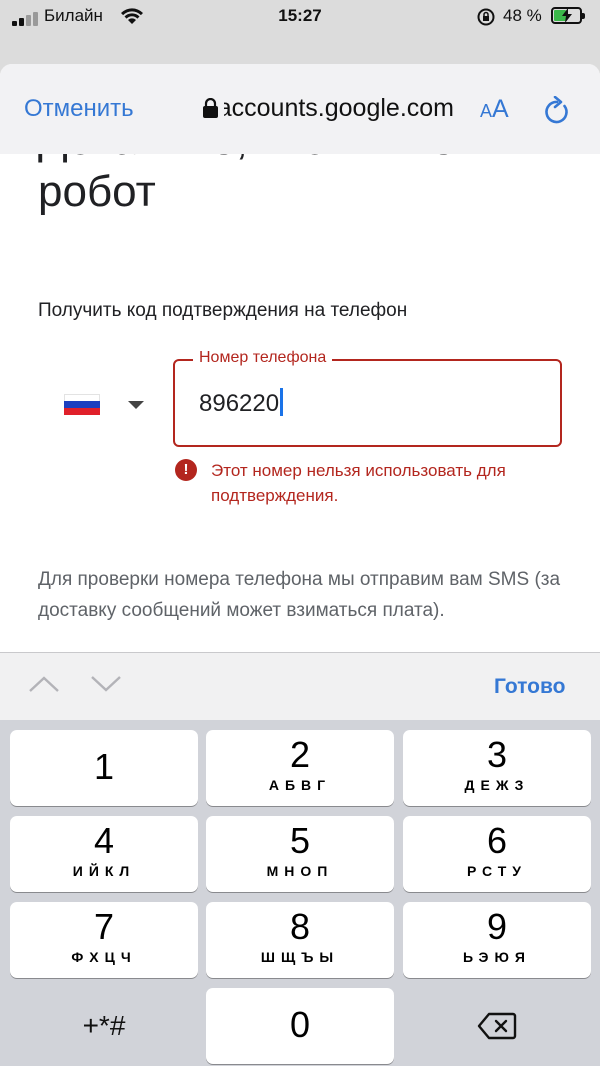  Describe the element at coordinates (44, 686) in the screenshot. I see `chevron-up-icon` at that location.